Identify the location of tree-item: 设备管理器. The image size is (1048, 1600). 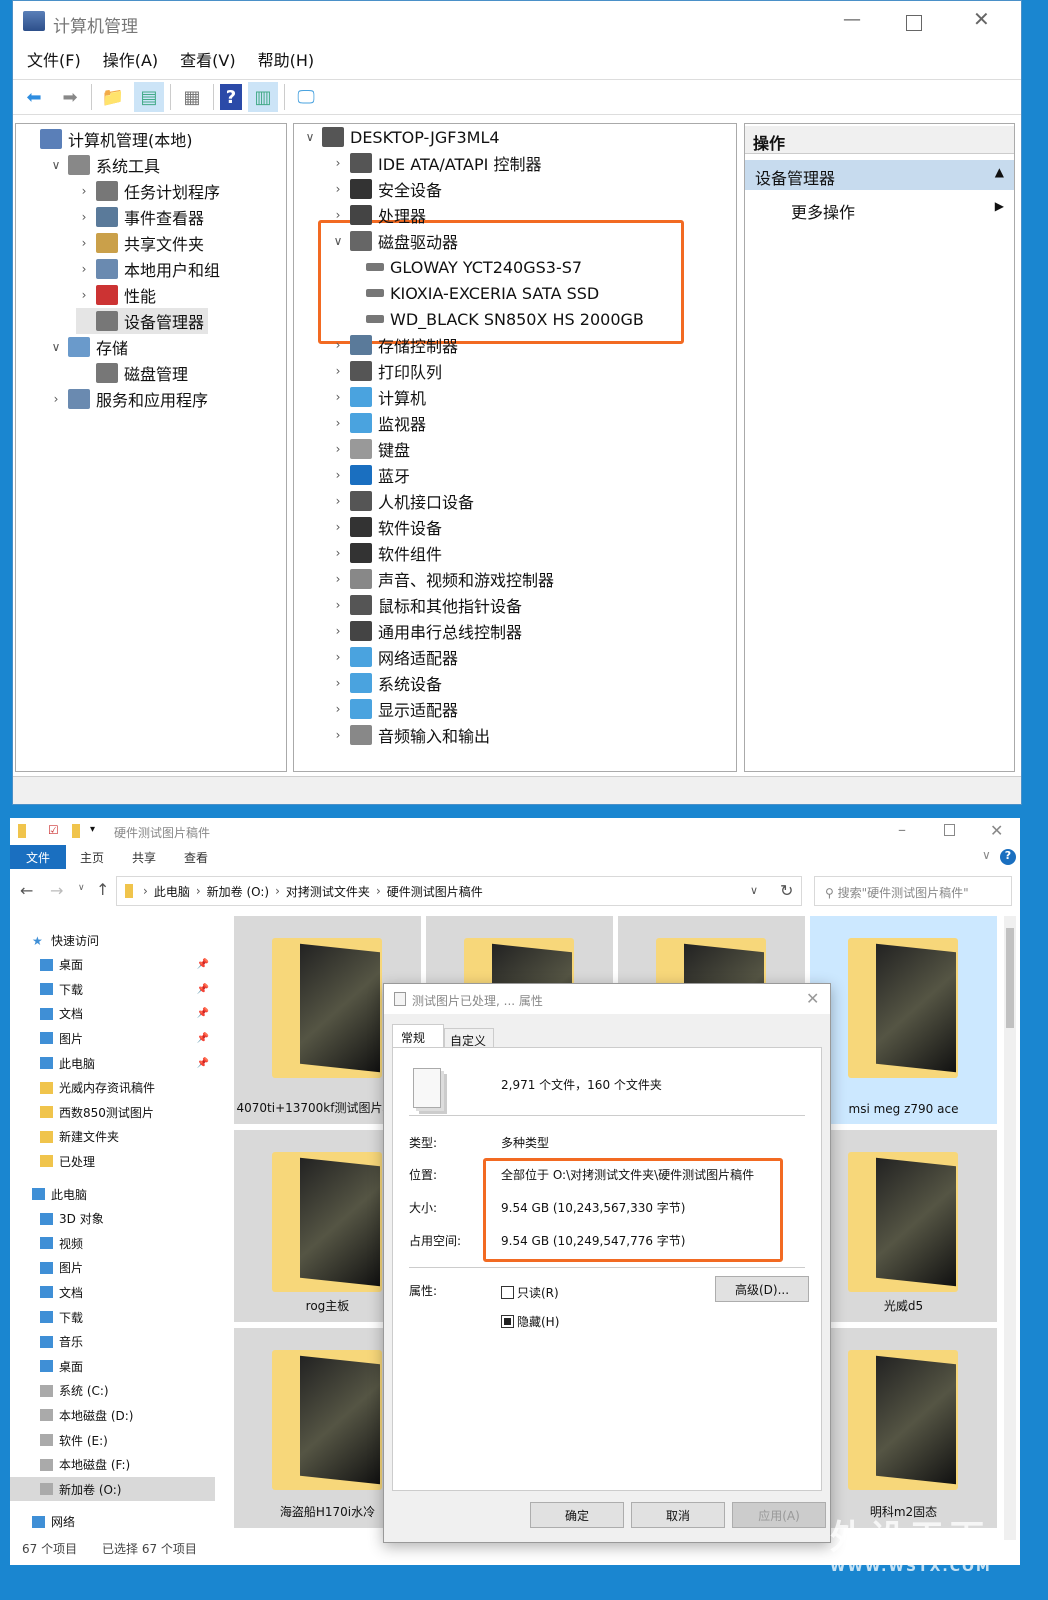
(142, 321).